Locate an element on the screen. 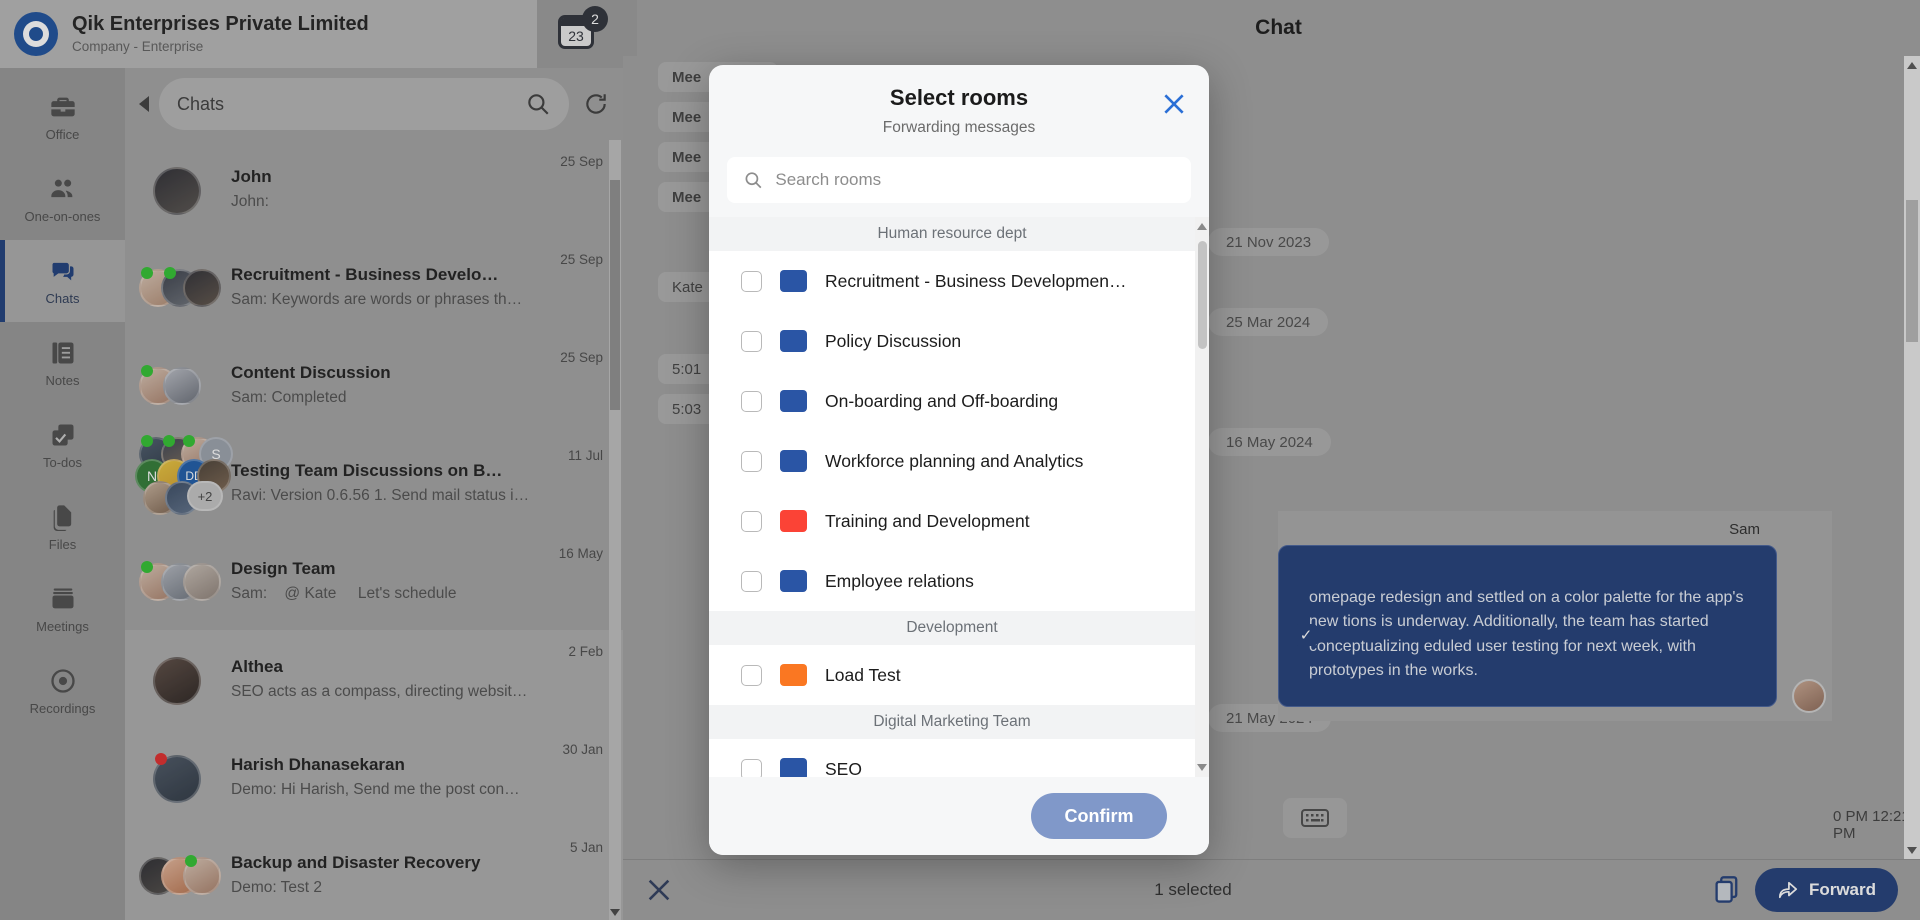  room-row: Employee relations is located at coordinates (952, 581).